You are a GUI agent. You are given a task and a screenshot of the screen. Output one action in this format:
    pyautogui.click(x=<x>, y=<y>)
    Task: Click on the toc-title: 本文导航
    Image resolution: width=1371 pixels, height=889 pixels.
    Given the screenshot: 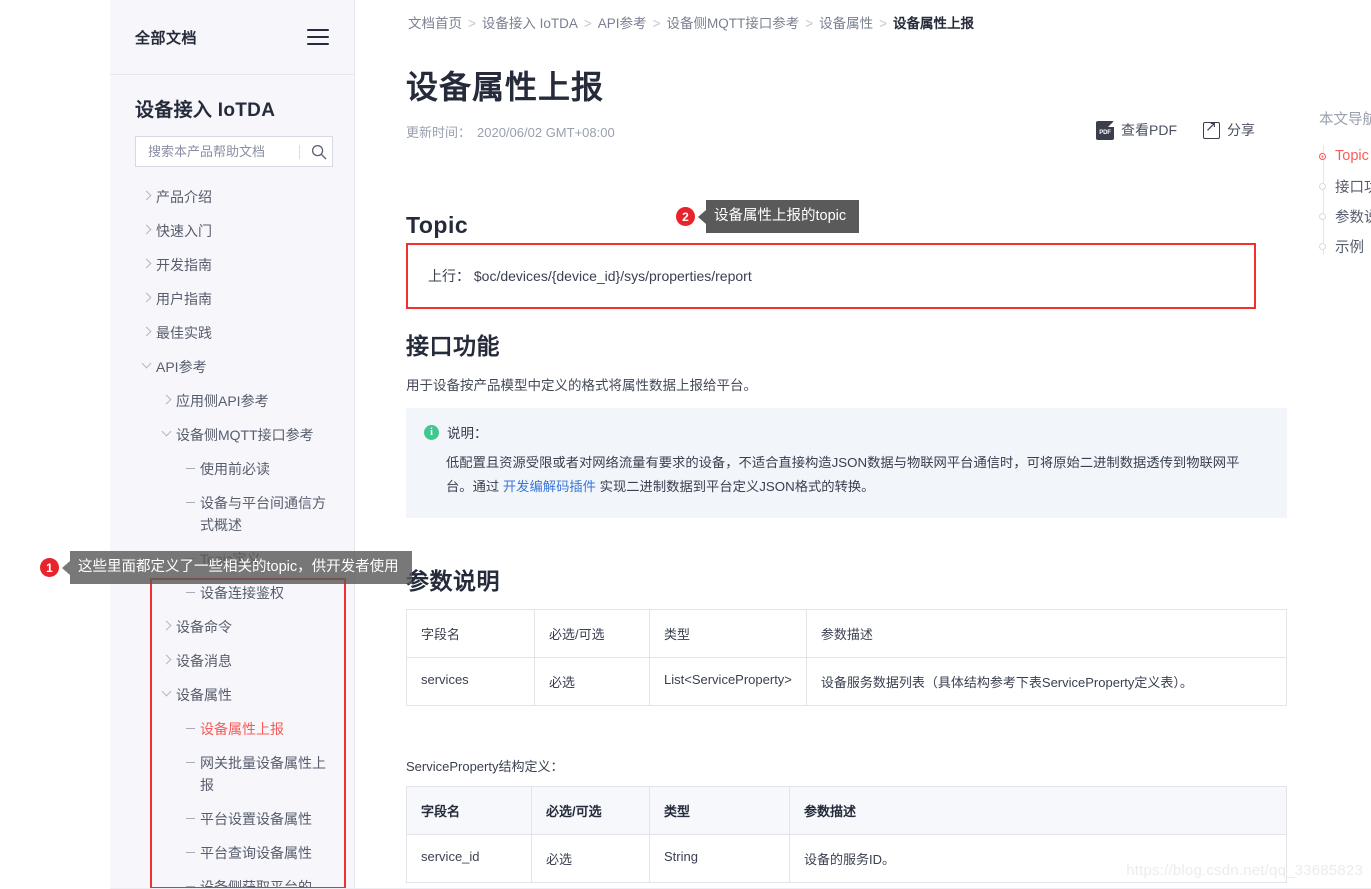 What is the action you would take?
    pyautogui.click(x=1345, y=120)
    